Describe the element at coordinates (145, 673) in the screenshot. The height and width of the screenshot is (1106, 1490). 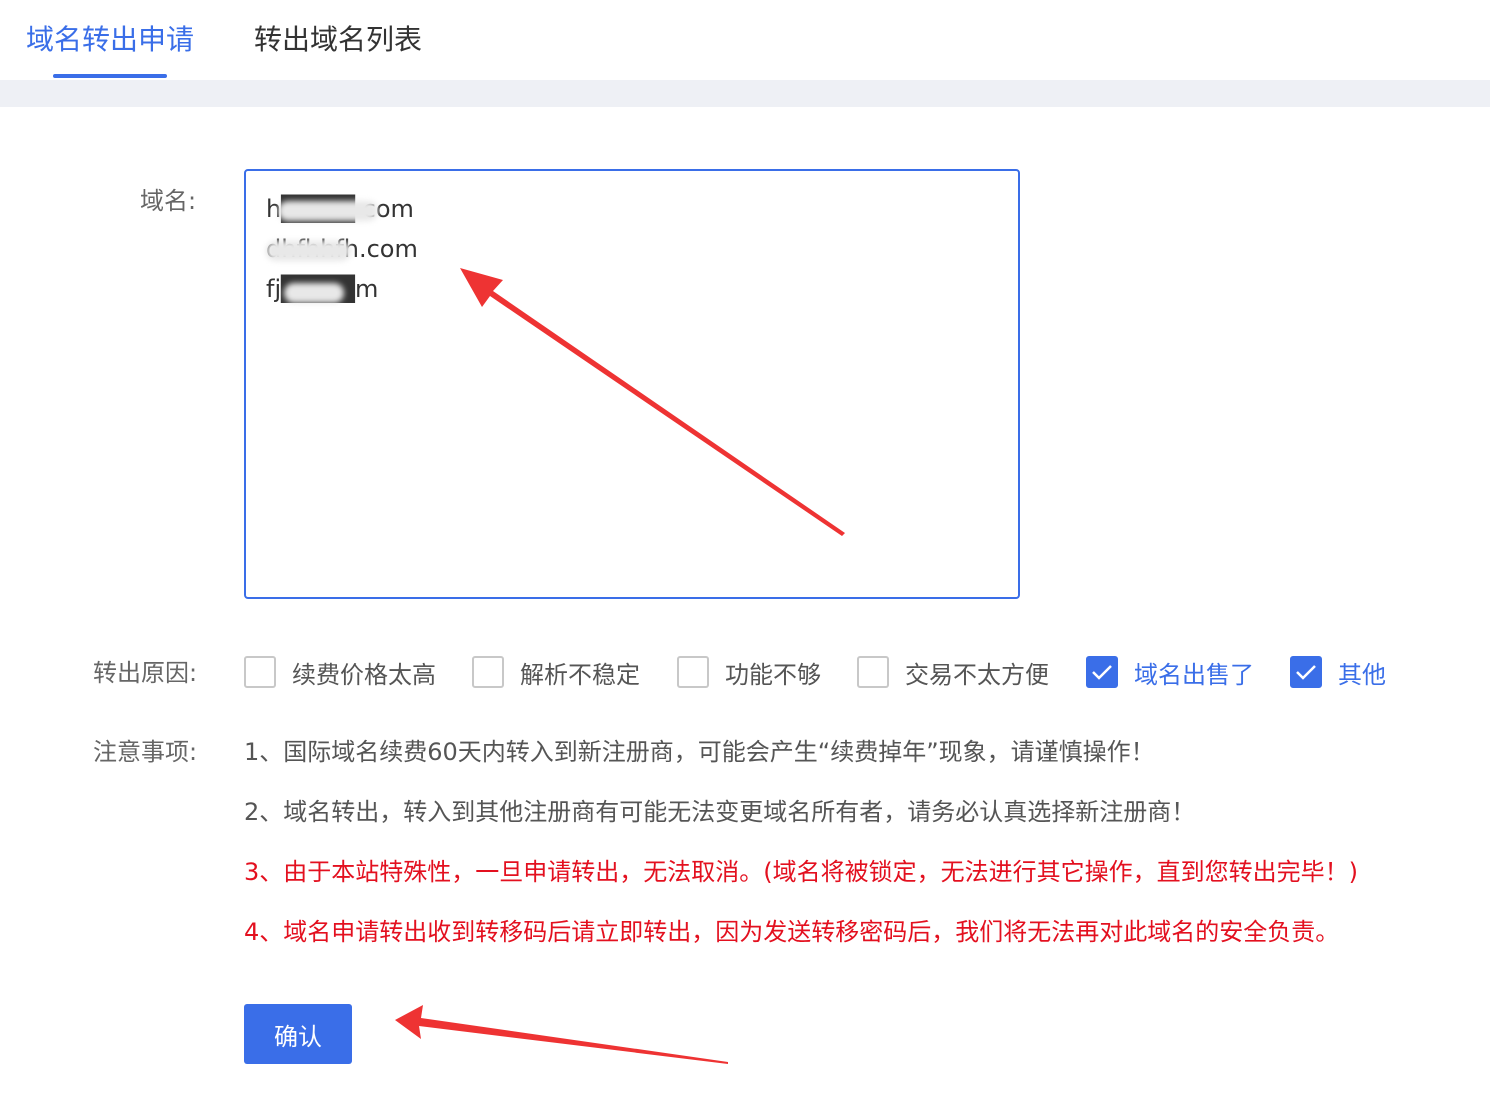
I see `reason-label: 转出原因:` at that location.